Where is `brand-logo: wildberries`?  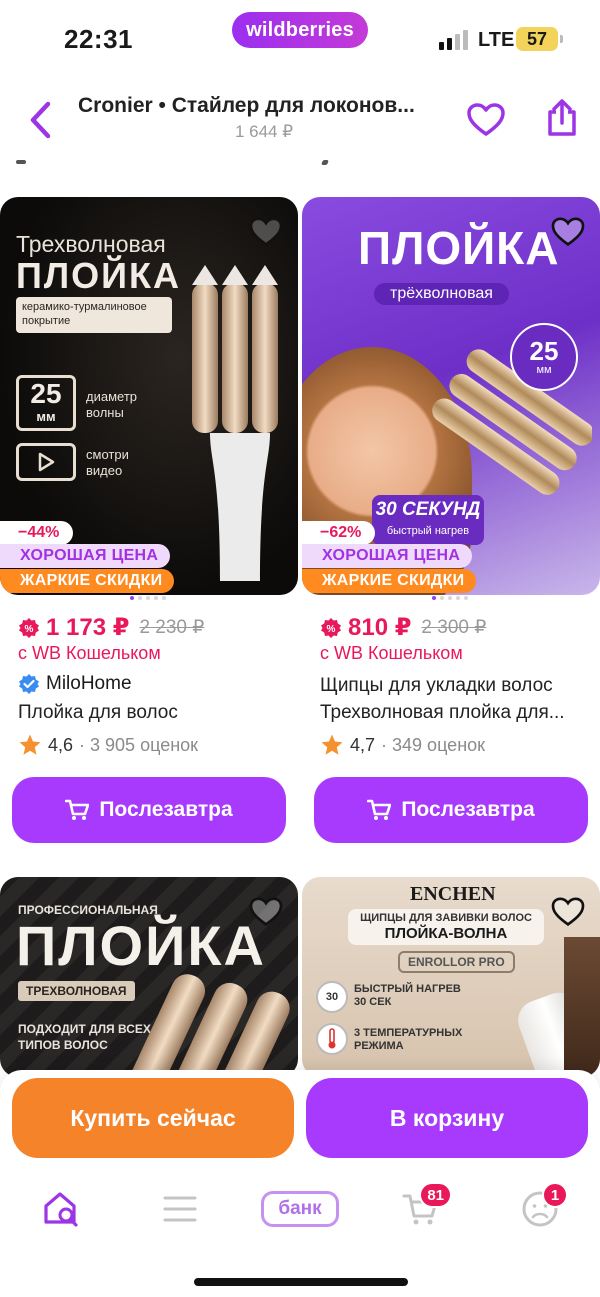
brand-logo: wildberries is located at coordinates (300, 30).